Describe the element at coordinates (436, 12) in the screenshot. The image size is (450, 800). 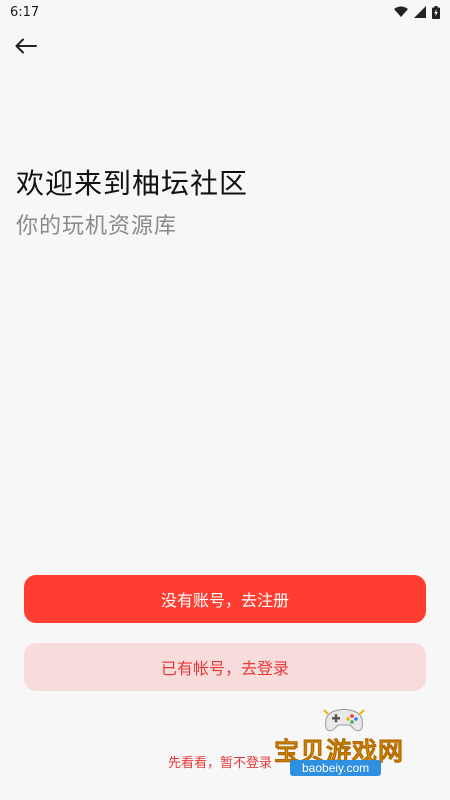
I see `battery-charging-icon` at that location.